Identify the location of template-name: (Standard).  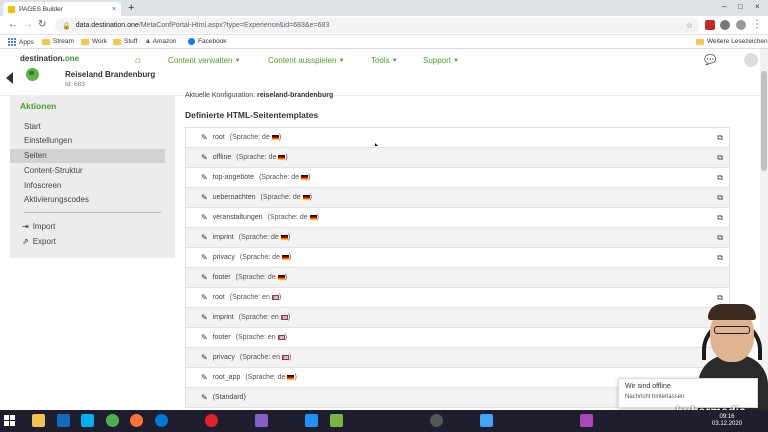
(229, 397).